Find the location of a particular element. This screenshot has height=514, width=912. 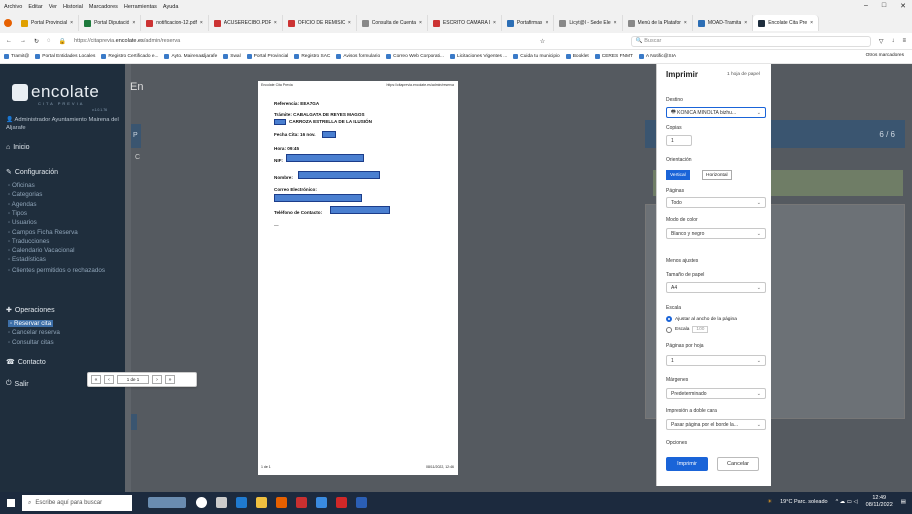

browser-tab: Menú de la Platafor × is located at coordinates (658, 23).